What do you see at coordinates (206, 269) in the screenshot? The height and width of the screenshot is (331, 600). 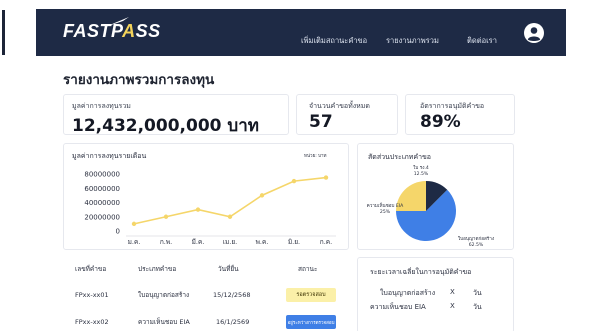 I see `requests-table-header: เลขที่คำขอ ประเภทคำขอ วันที่ยื่น สถานะ` at bounding box center [206, 269].